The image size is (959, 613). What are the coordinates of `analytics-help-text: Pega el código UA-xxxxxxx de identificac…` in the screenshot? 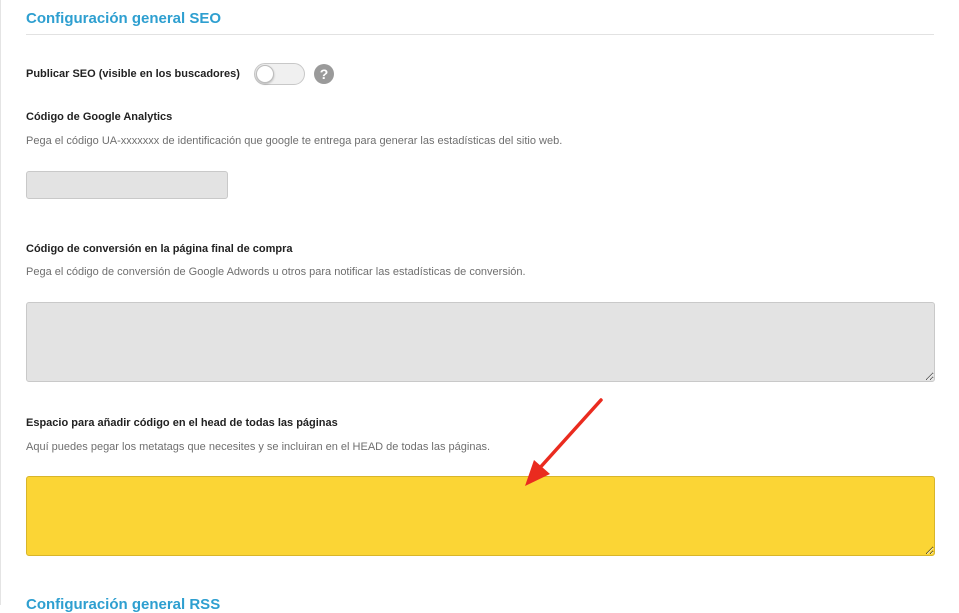 It's located at (294, 141).